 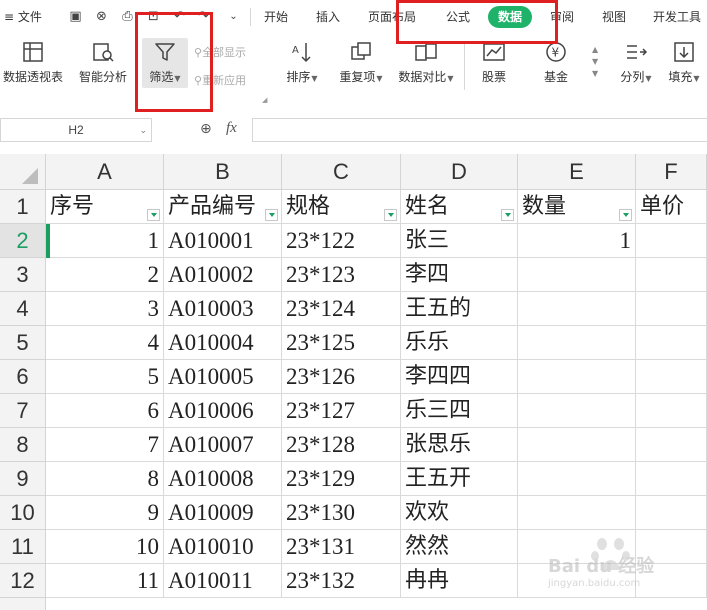 I want to click on save-icon: ▣, so click(x=75, y=16).